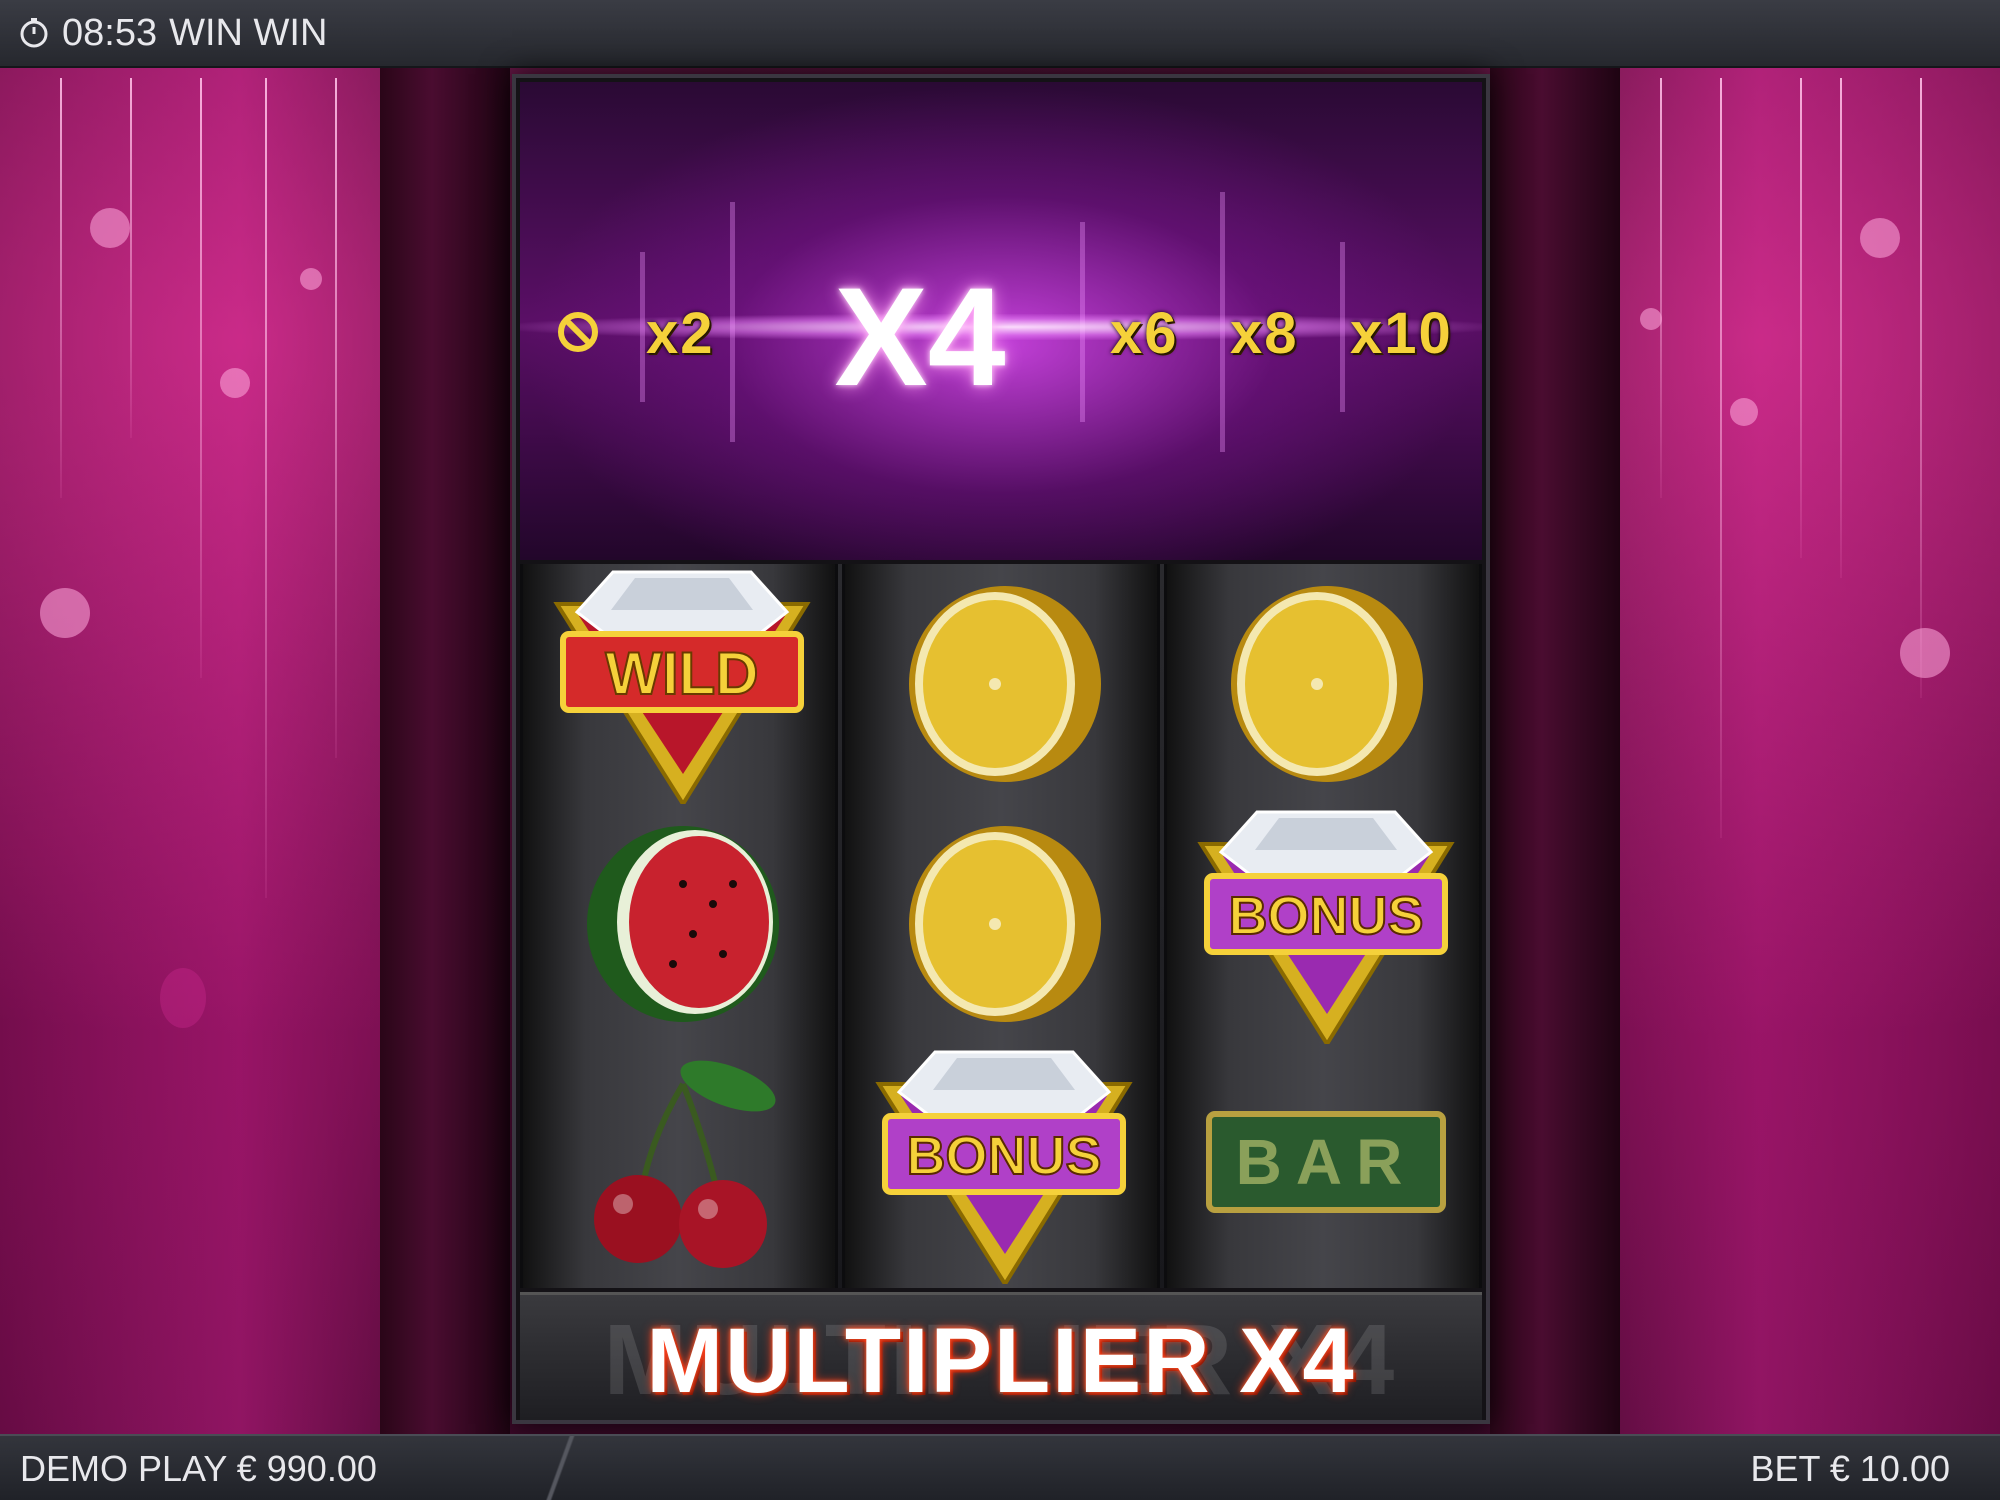 This screenshot has height=1500, width=2000. I want to click on bet-display: BET € 10.00, so click(1850, 1469).